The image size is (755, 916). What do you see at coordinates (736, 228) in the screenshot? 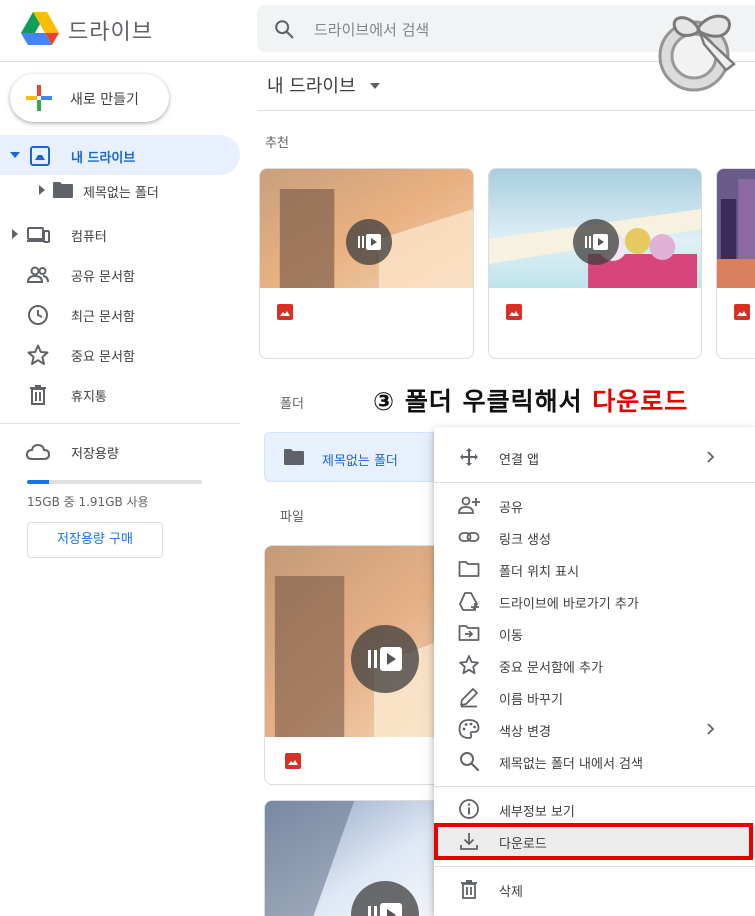
I see `video-thumbnail` at bounding box center [736, 228].